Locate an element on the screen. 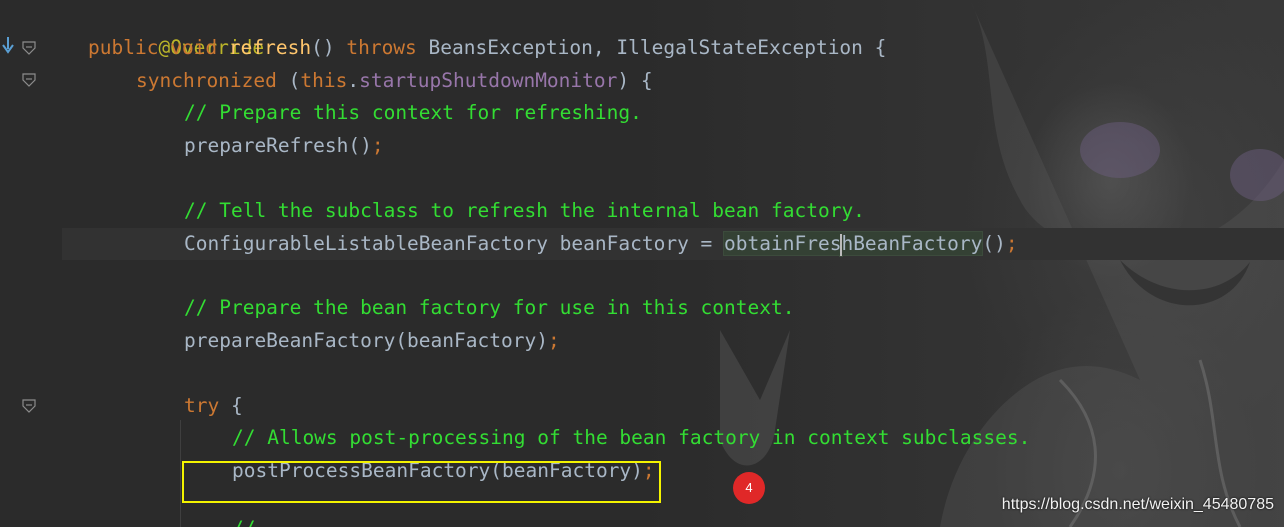 This screenshot has height=527, width=1284. editor-gutter is located at coordinates (30, 263).